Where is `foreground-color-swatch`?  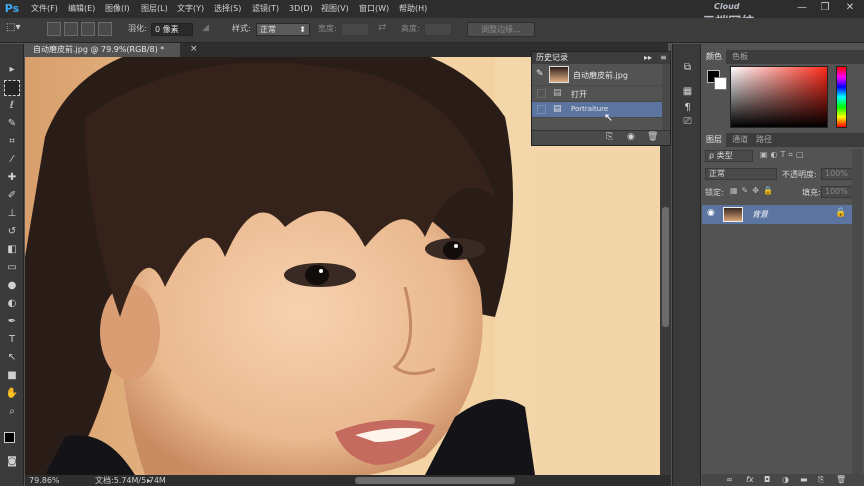
foreground-color-swatch is located at coordinates (9, 437).